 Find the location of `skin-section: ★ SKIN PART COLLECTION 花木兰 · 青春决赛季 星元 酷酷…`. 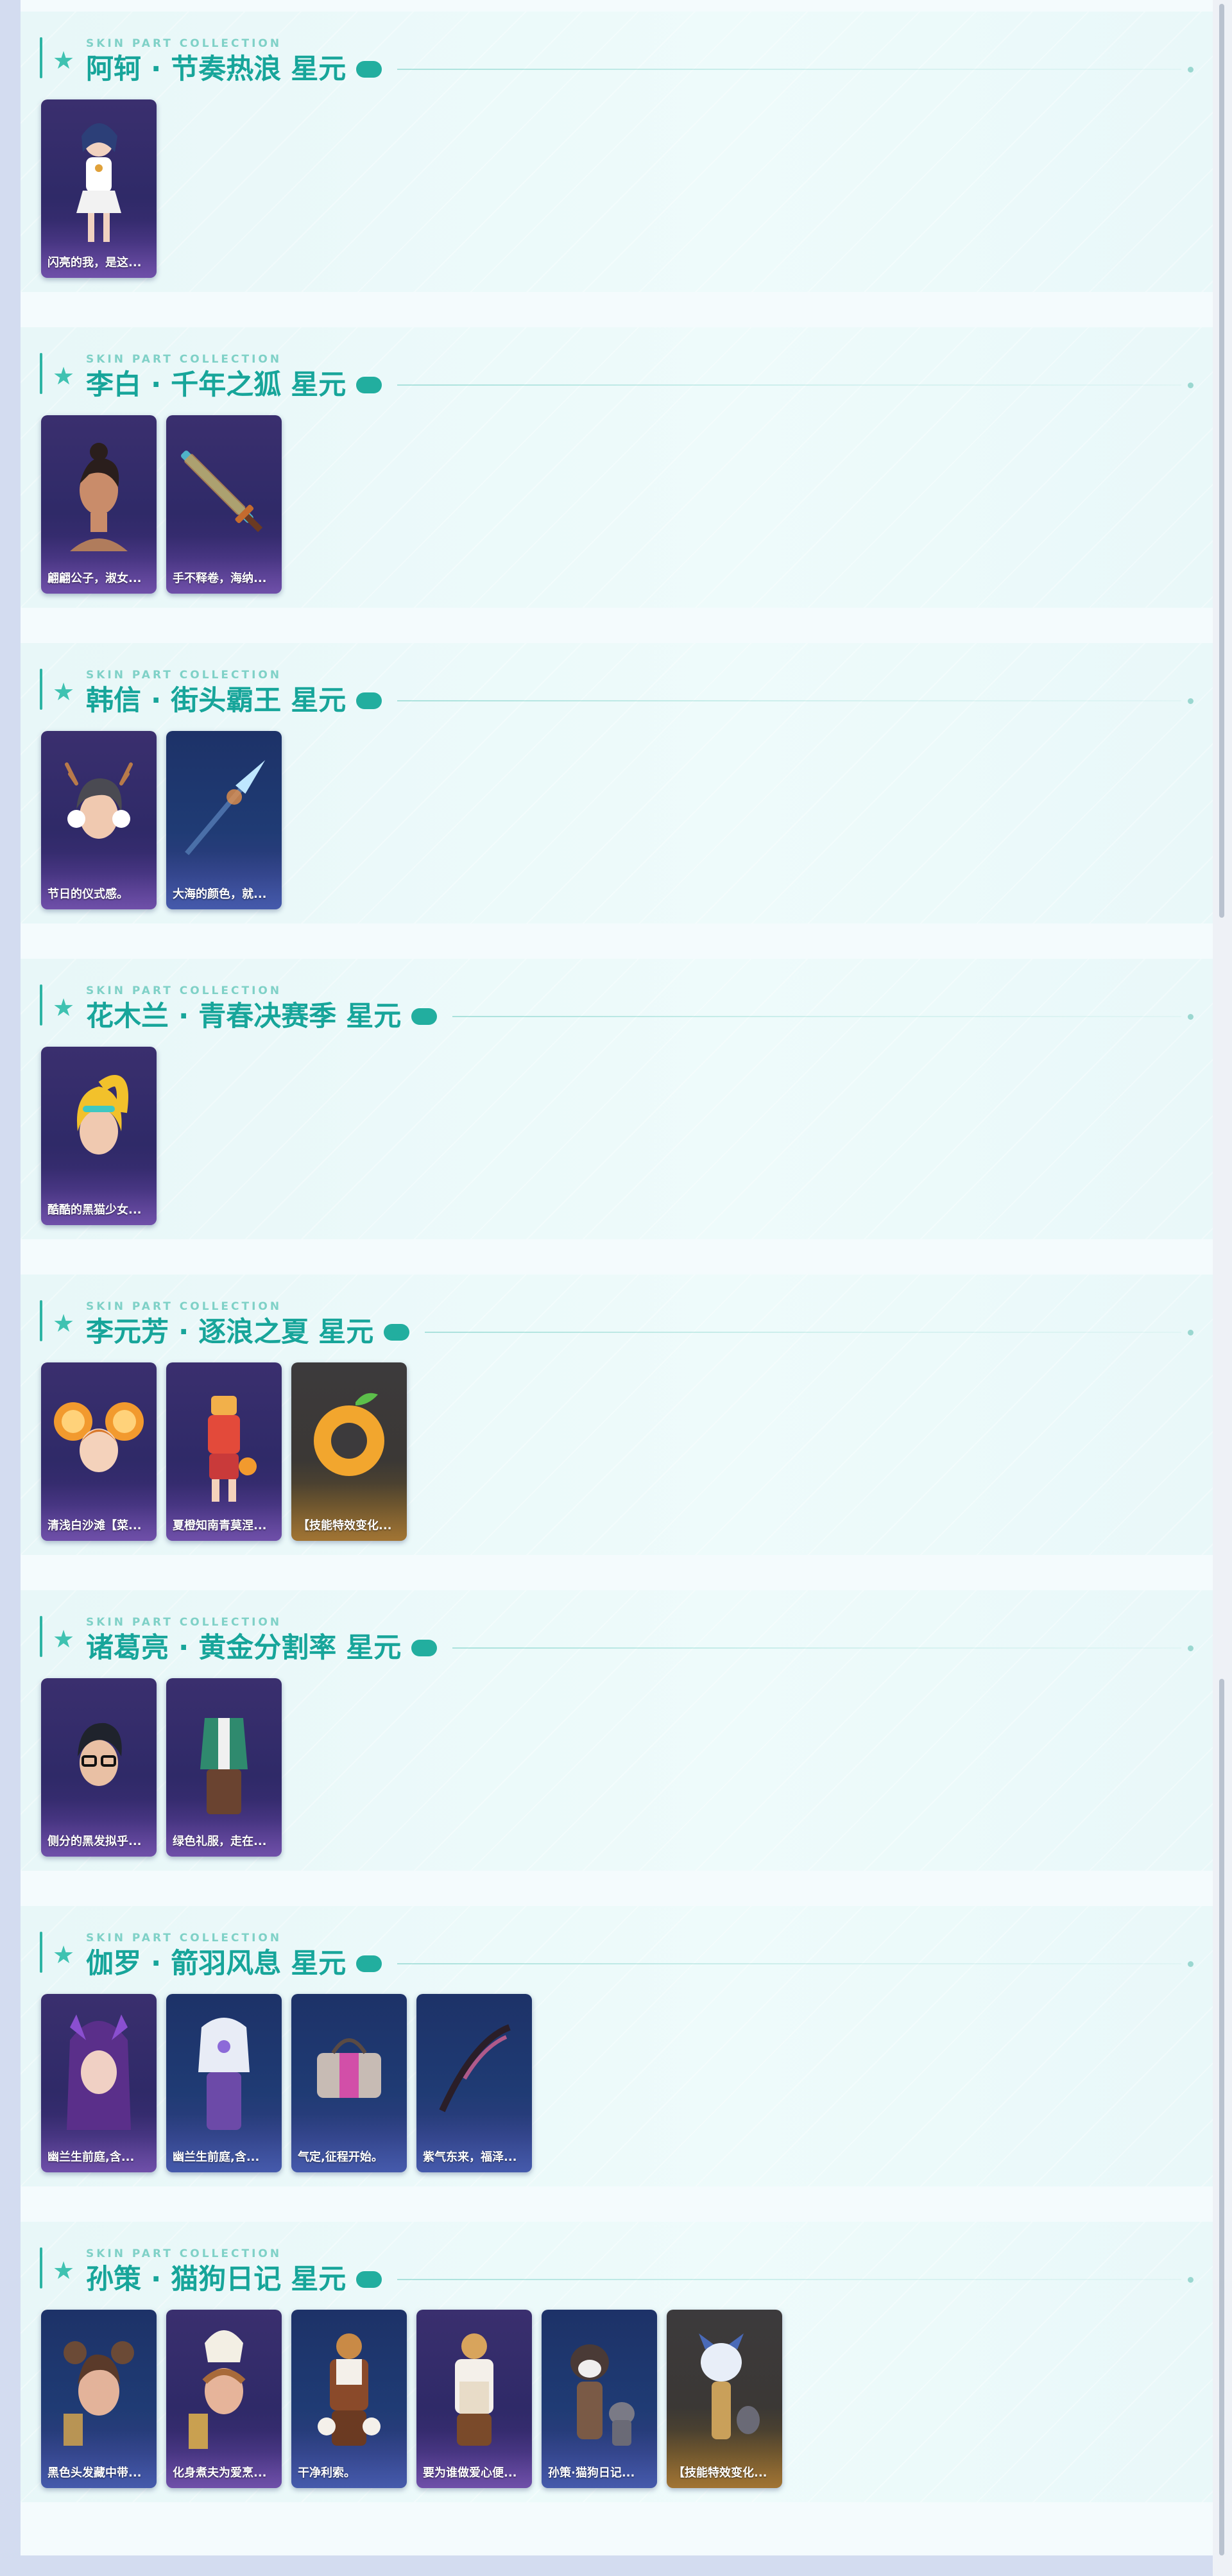

skin-section: ★ SKIN PART COLLECTION 花木兰 · 青春决赛季 星元 酷酷… is located at coordinates (617, 1099).